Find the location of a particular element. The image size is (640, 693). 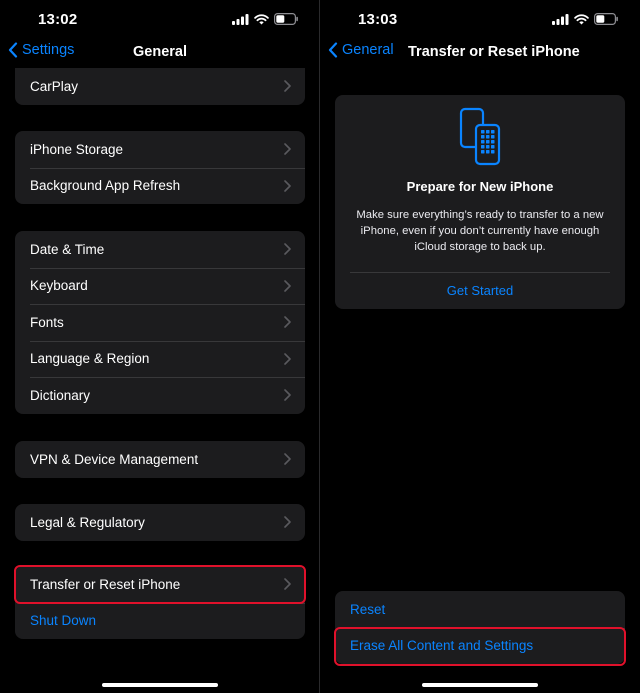

settings-row-dictionary: Dictionary is located at coordinates (160, 395).